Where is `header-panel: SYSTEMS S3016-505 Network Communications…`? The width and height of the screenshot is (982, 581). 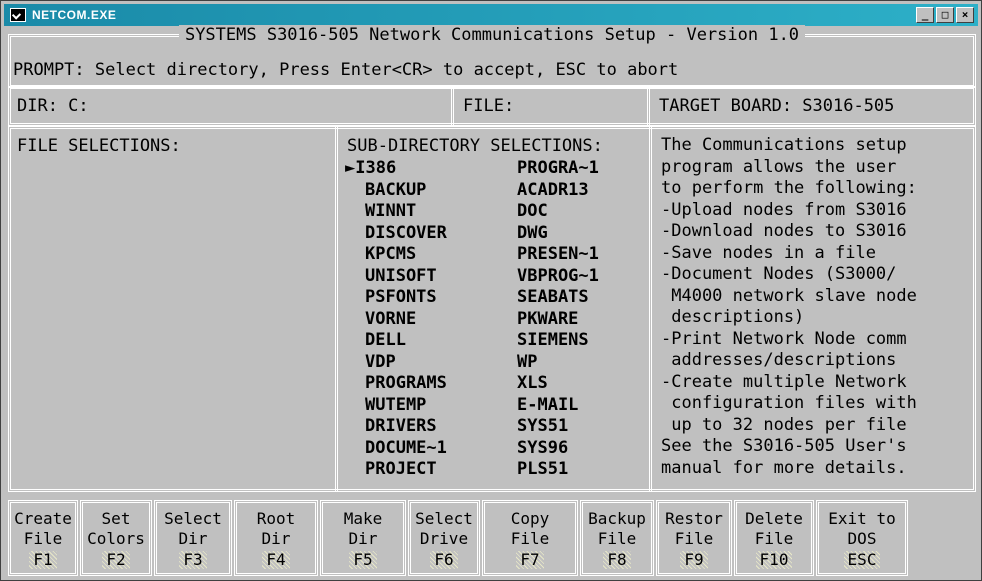 header-panel: SYSTEMS S3016-505 Network Communications… is located at coordinates (492, 56).